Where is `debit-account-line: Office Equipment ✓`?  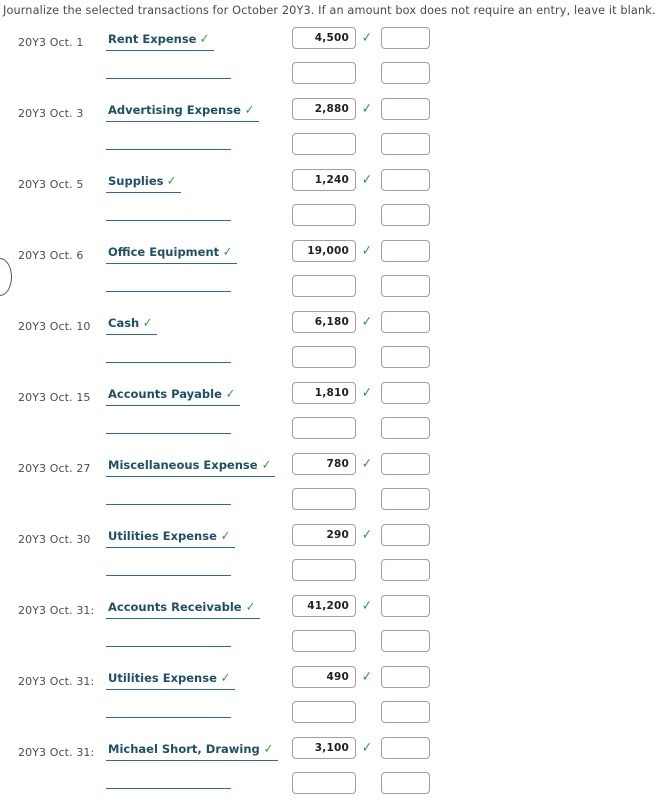
debit-account-line: Office Equipment ✓ is located at coordinates (196, 256).